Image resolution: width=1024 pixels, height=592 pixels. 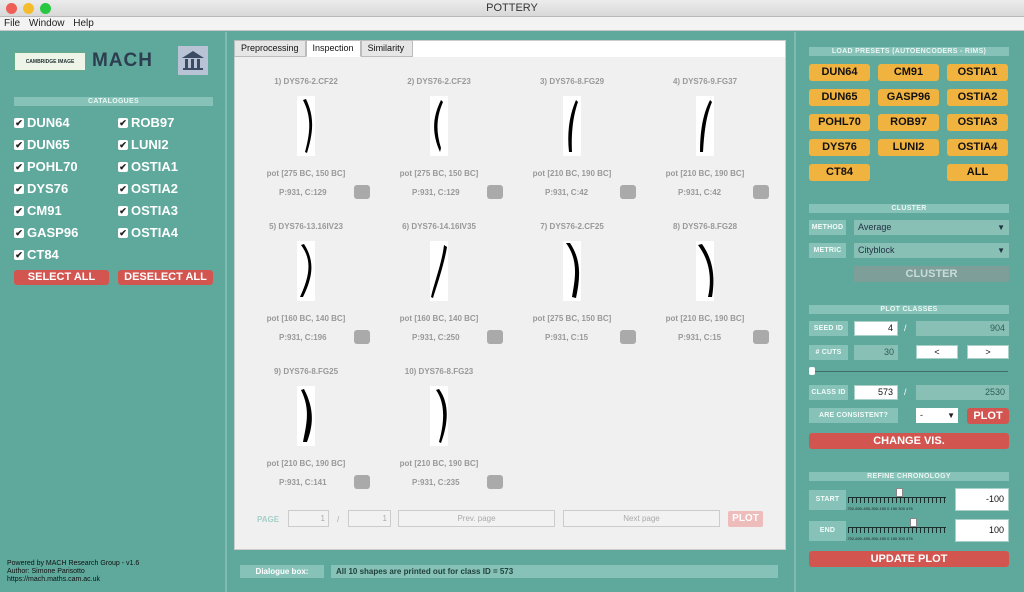 What do you see at coordinates (48, 144) in the screenshot?
I see `catalogue-label: DUN65` at bounding box center [48, 144].